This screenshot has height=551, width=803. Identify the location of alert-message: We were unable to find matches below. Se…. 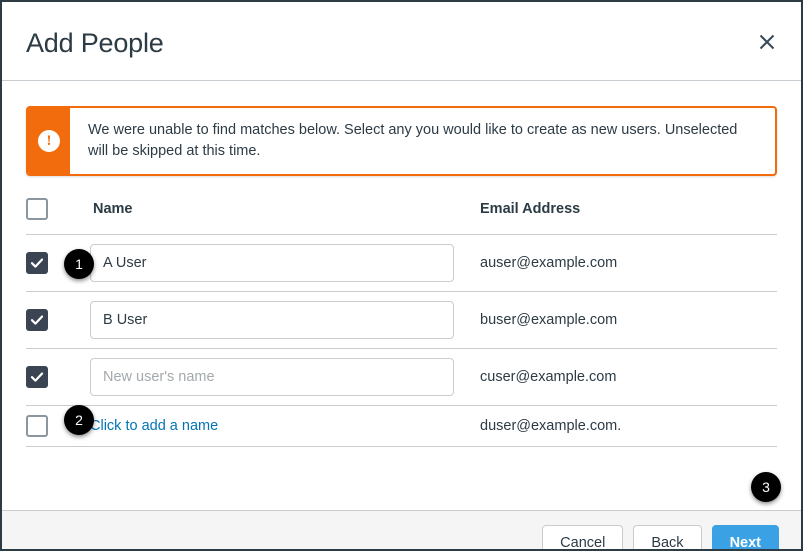
(413, 140).